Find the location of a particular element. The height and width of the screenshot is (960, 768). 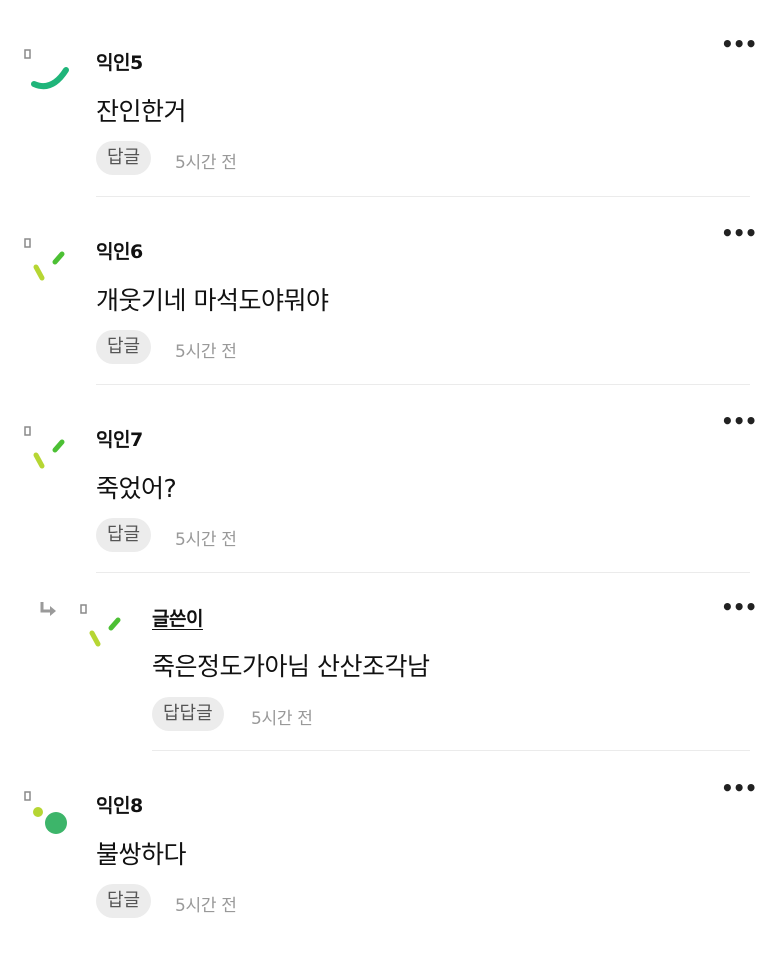

comment-text: 불쌍하다 is located at coordinates (141, 854).